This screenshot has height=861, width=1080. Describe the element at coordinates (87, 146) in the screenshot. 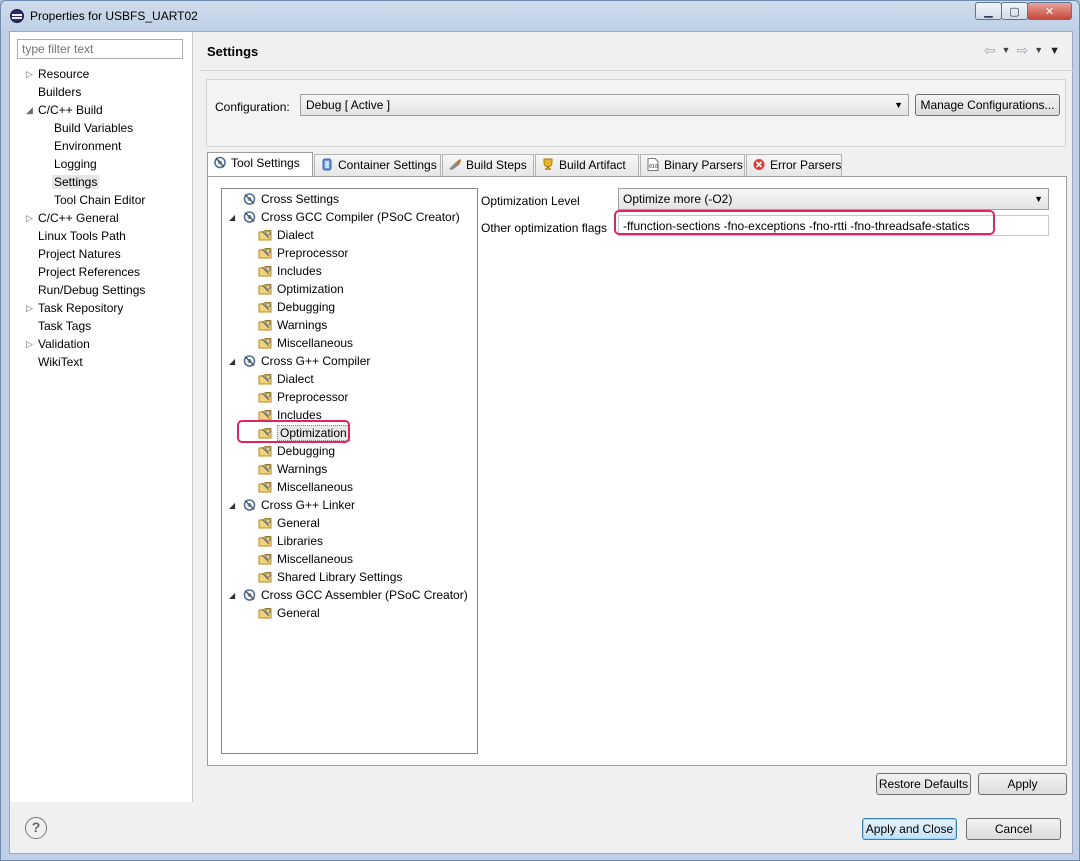

I see `nav-item-environment: Environment` at that location.